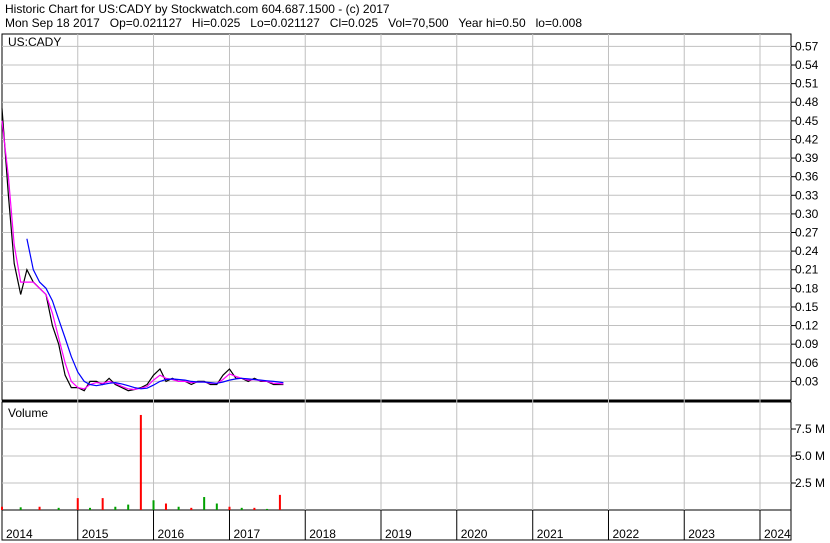  I want to click on year-label: 2019, so click(398, 534).